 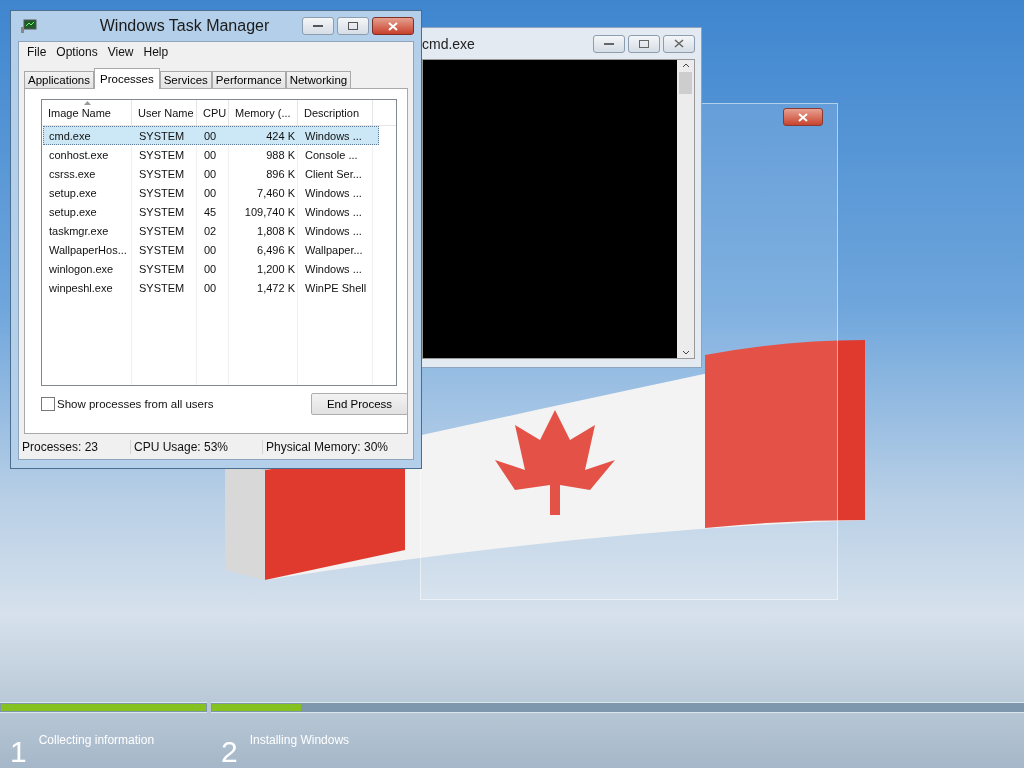 I want to click on window-title: Windows Task Manager, so click(x=184, y=26).